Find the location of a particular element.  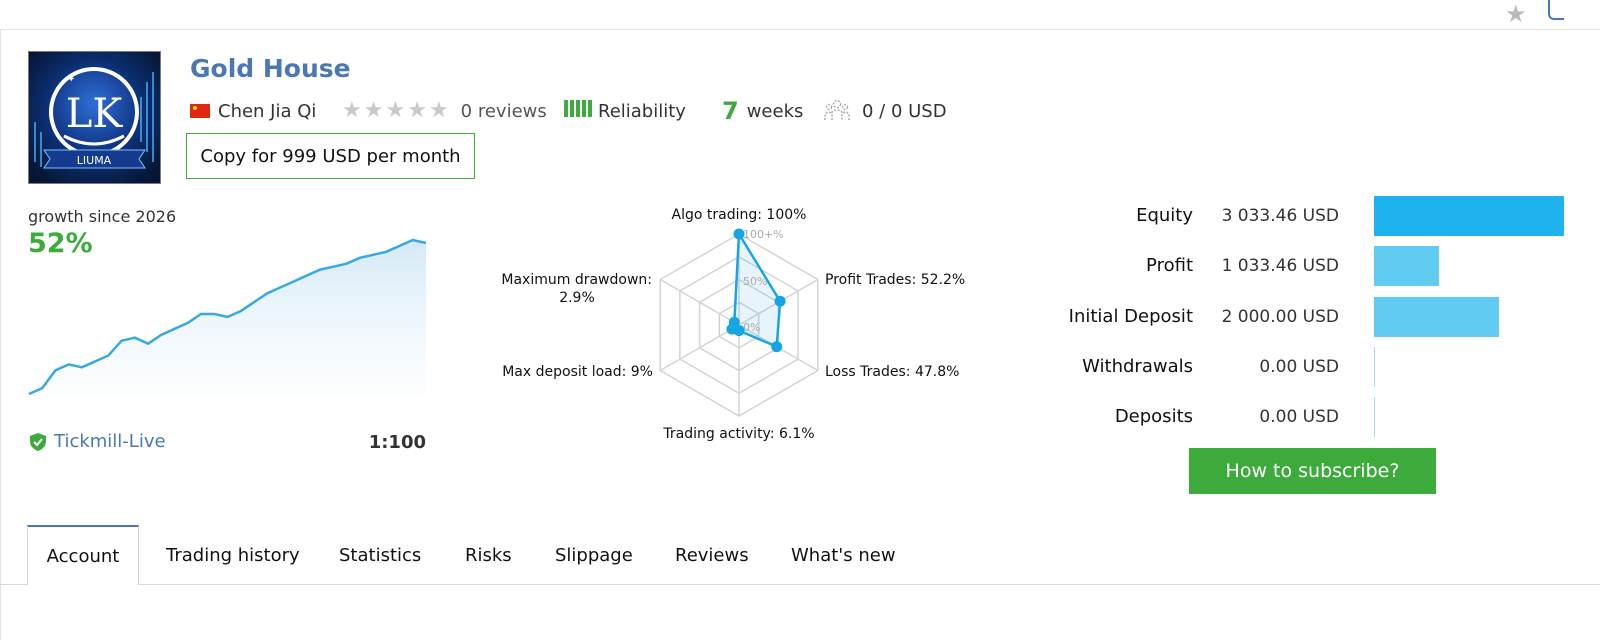

rating: ★ ★ ★ ★ ★ 0 reviews is located at coordinates (444, 111).